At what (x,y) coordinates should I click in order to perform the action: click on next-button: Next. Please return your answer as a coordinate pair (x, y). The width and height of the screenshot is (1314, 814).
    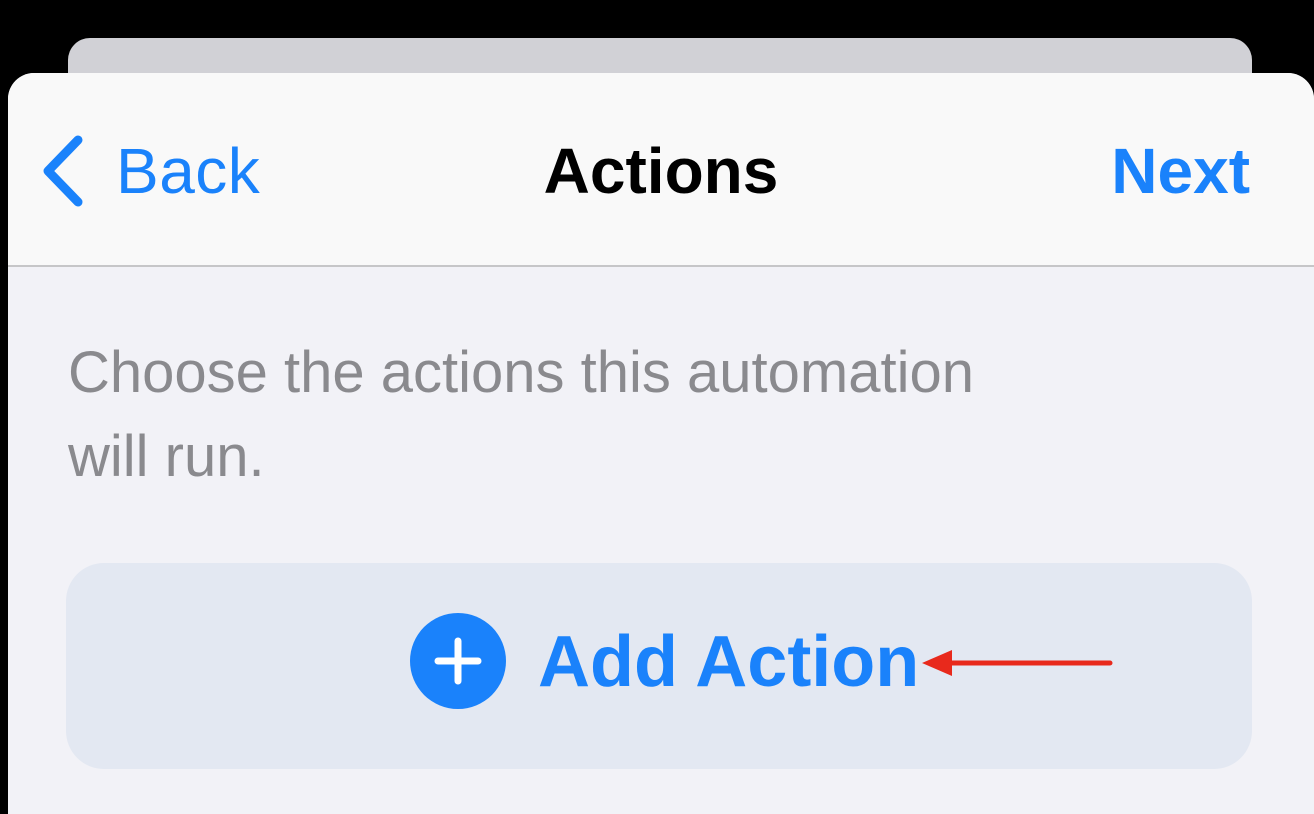
    Looking at the image, I should click on (1180, 171).